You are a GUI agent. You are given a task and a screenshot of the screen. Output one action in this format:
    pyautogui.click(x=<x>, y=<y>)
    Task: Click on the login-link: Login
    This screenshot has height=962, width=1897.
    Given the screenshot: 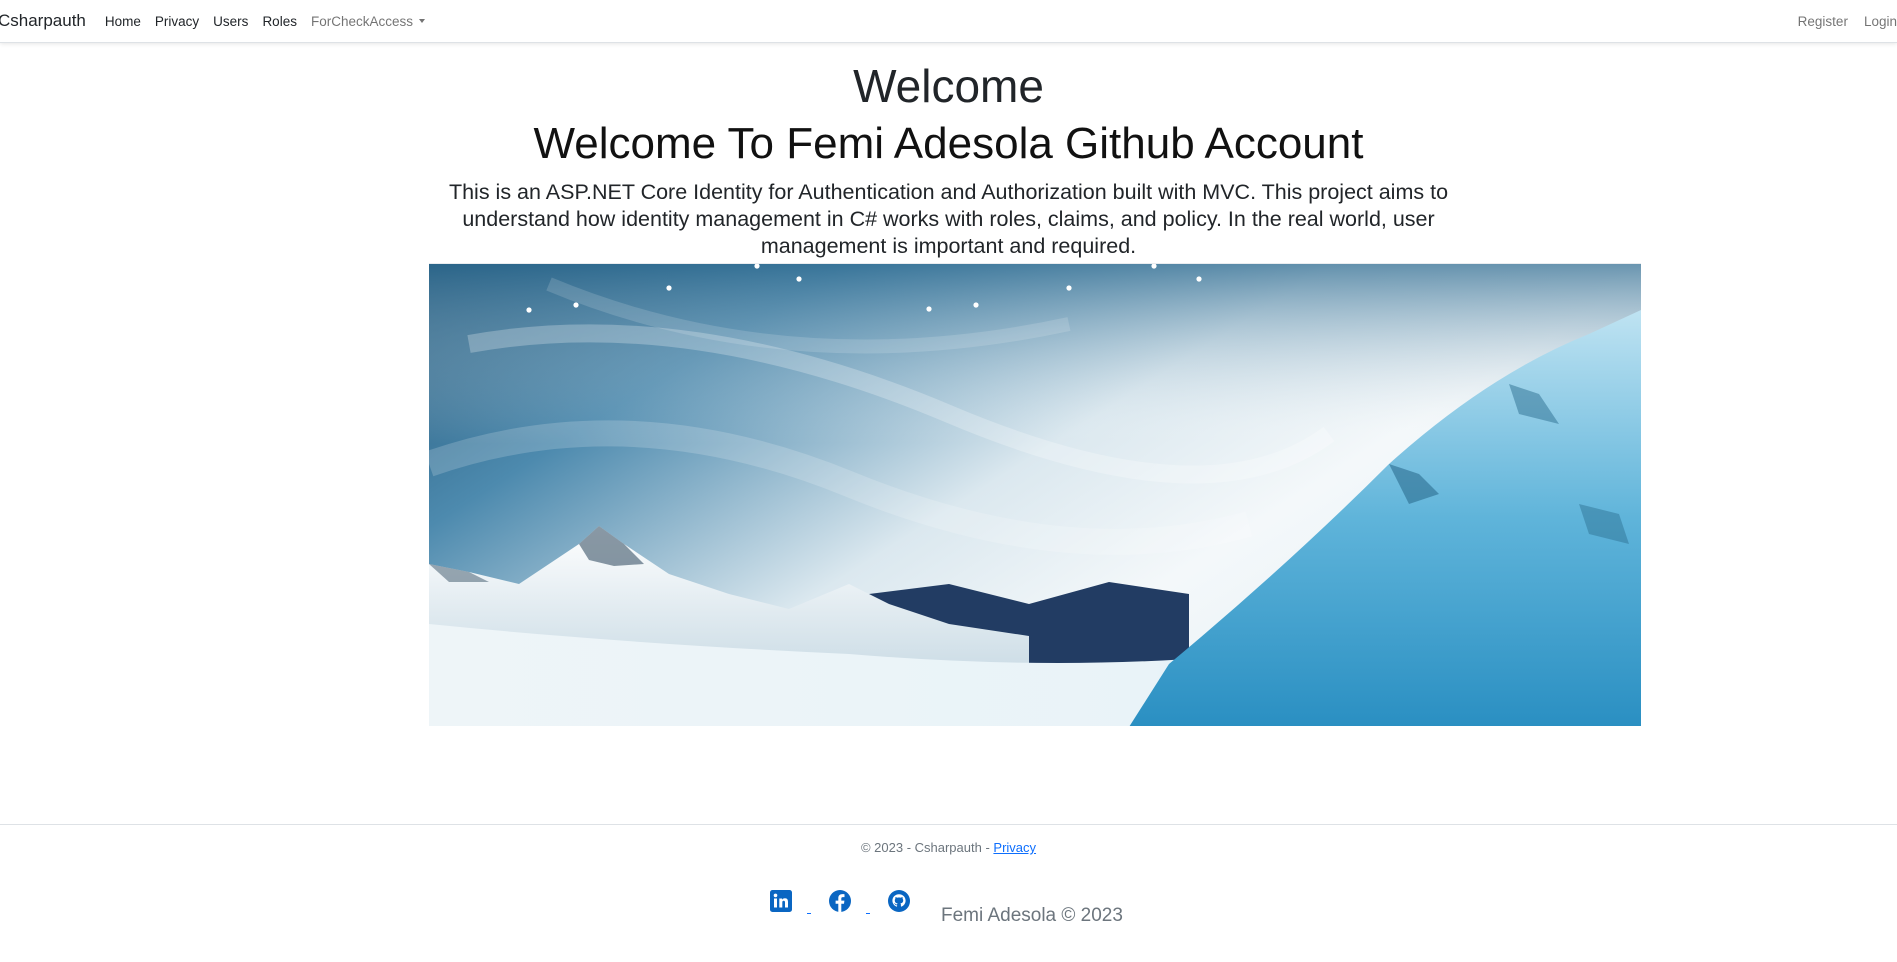 What is the action you would take?
    pyautogui.click(x=1880, y=21)
    